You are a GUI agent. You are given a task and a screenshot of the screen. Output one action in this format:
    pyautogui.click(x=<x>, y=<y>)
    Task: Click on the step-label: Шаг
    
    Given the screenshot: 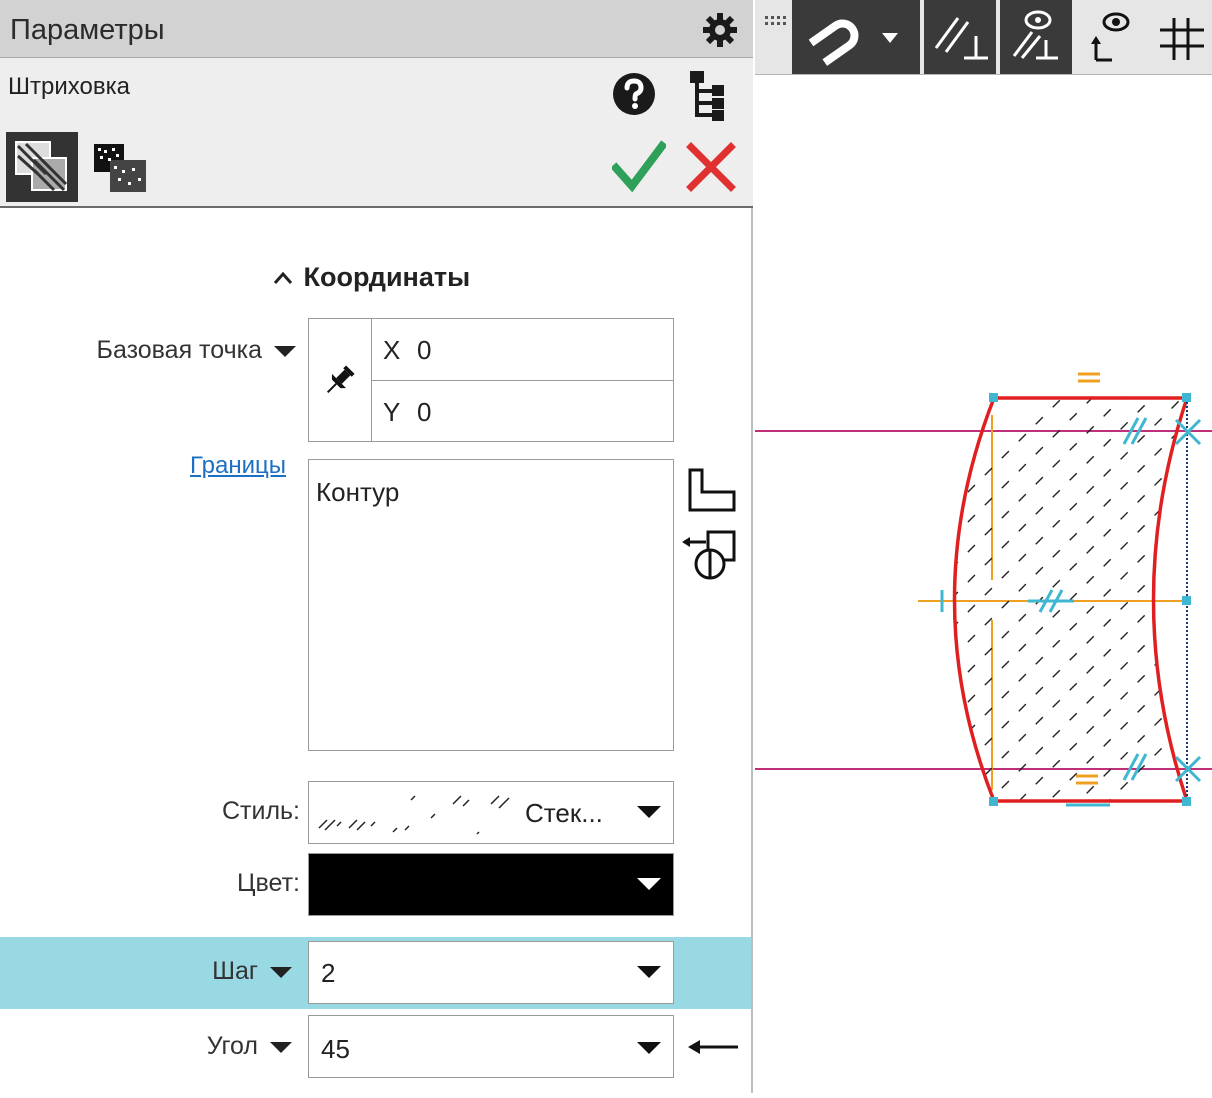 What is the action you would take?
    pyautogui.click(x=196, y=971)
    